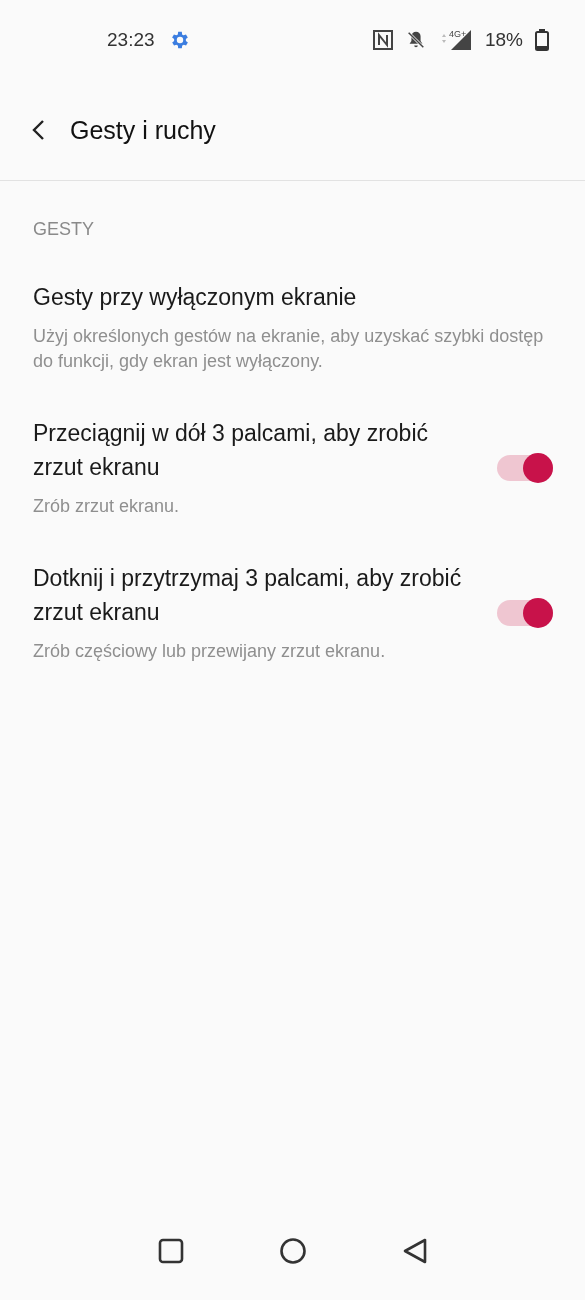  I want to click on setting-title: Przeciągnij w dół 3 palcami, aby zrobić zrzut ekranu, so click(255, 450).